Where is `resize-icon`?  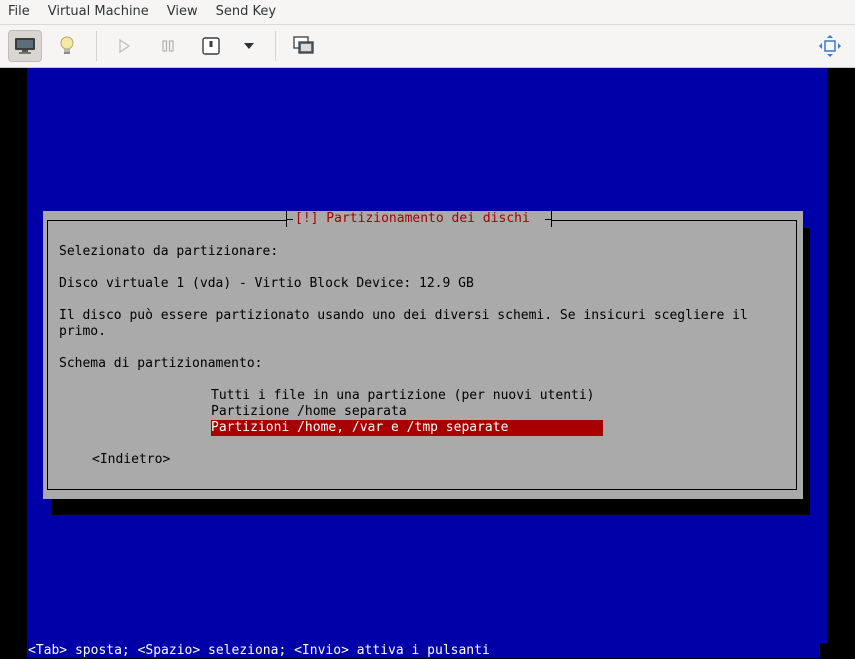
resize-icon is located at coordinates (830, 46).